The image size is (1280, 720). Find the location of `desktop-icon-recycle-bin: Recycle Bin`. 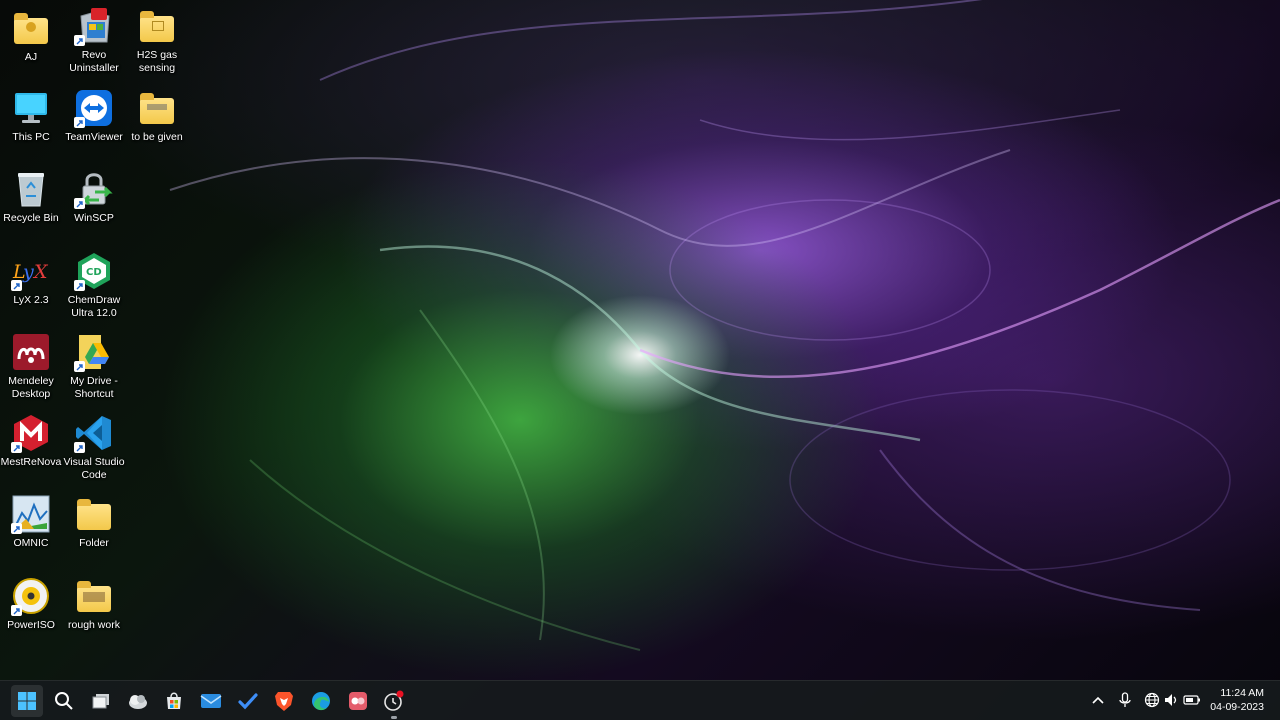

desktop-icon-recycle-bin: Recycle Bin is located at coordinates (31, 197).